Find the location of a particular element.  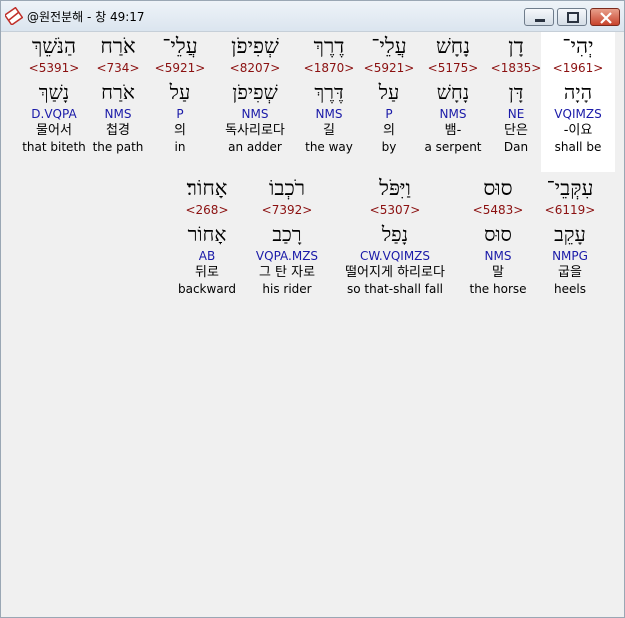

english-gloss: the way is located at coordinates (329, 147).